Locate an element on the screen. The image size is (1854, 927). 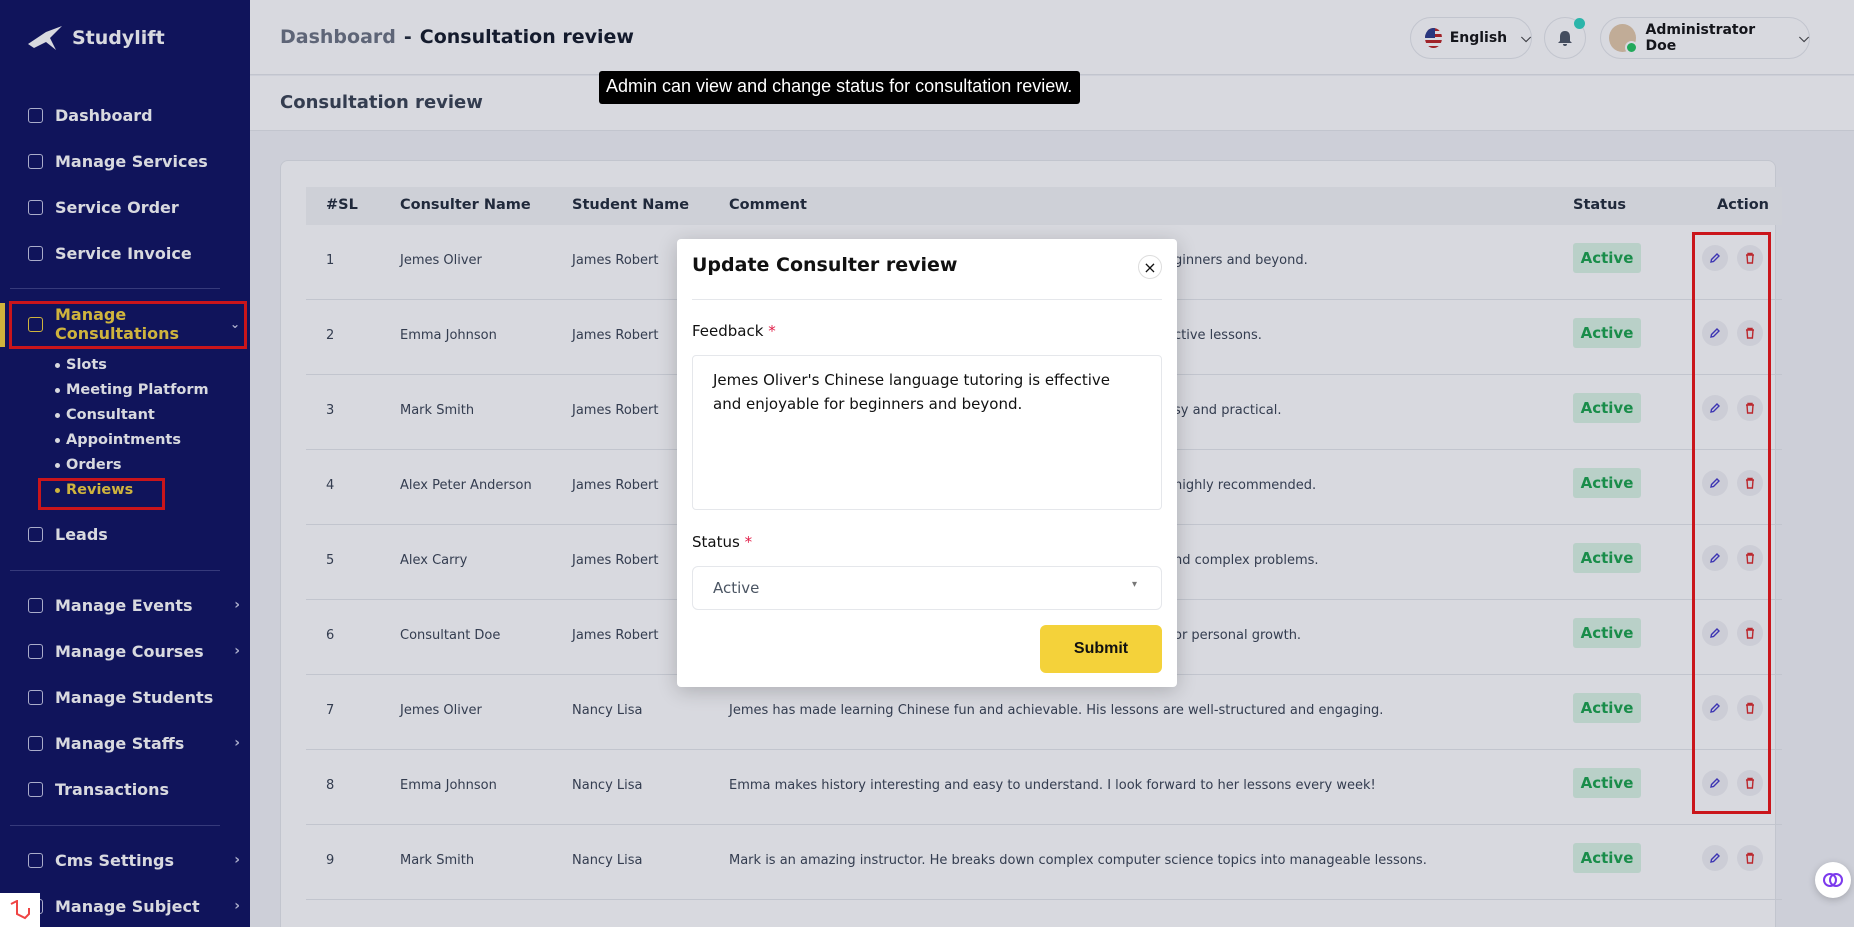
status-select: Active ▾ is located at coordinates (927, 588).